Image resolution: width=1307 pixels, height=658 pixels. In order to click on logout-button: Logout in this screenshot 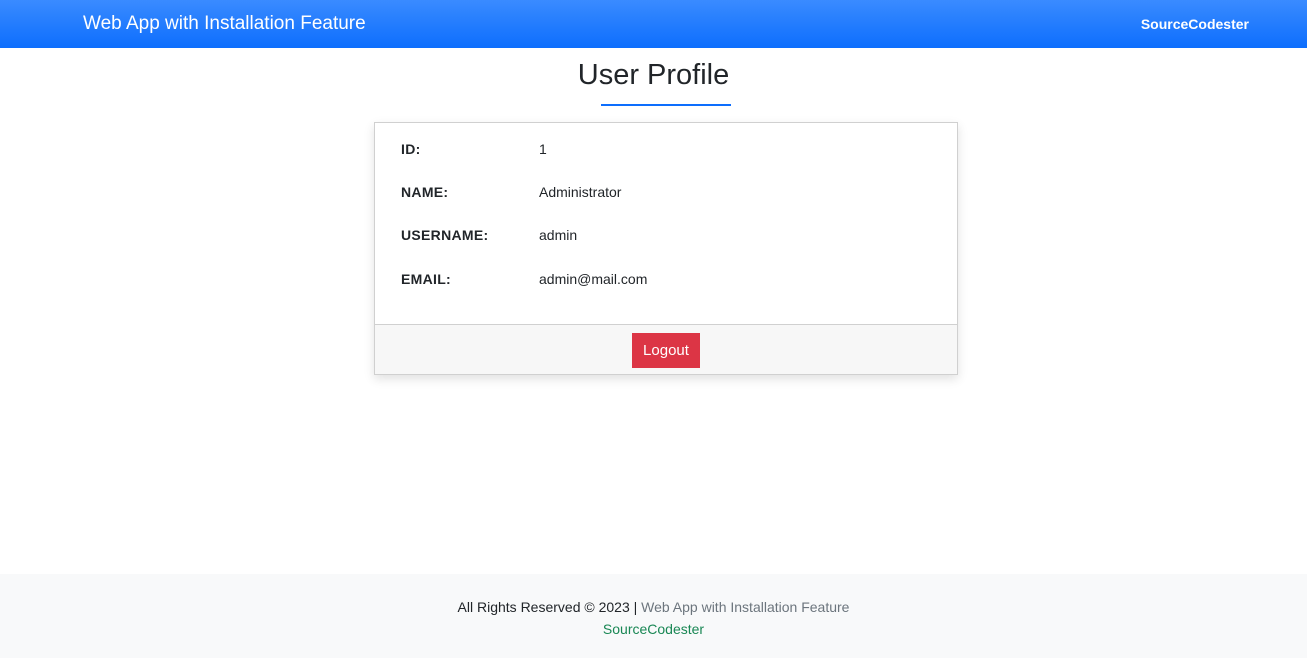, I will do `click(666, 350)`.